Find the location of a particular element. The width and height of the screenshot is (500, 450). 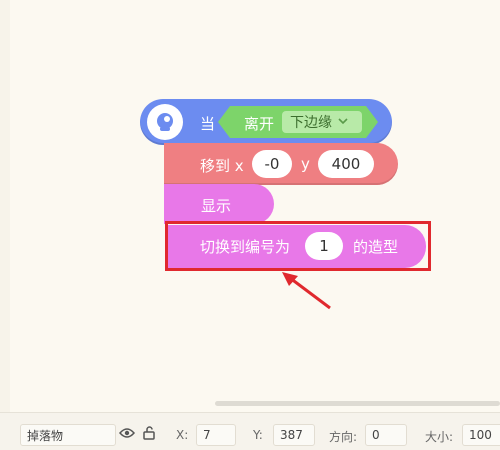

when-leave-edge-hat-block: 当 离开 下边缘 is located at coordinates (266, 122).